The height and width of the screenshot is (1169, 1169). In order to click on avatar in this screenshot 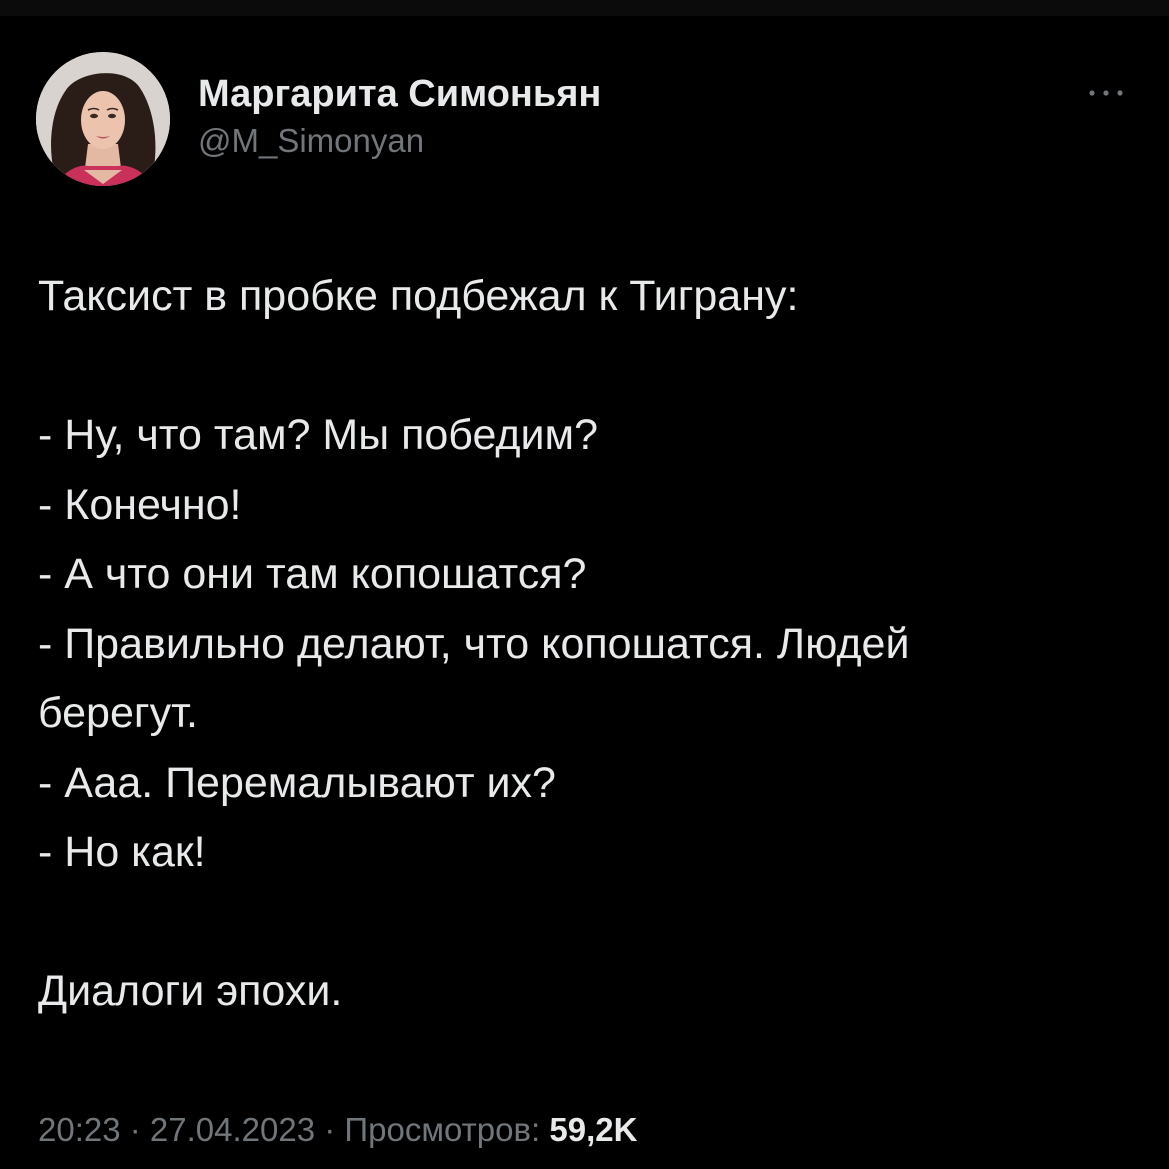, I will do `click(103, 119)`.